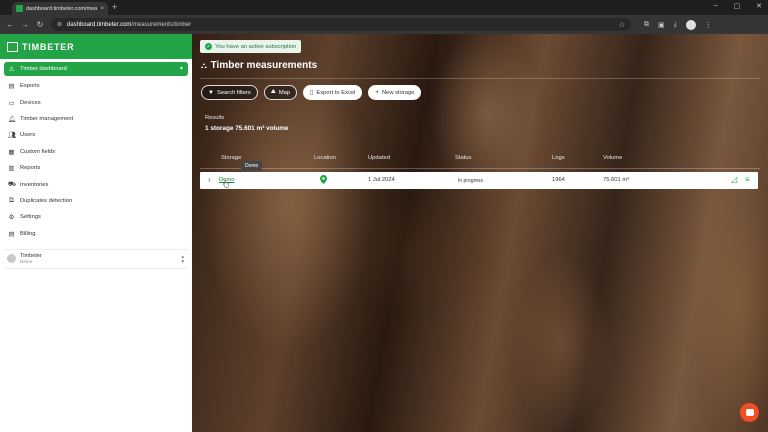  I want to click on export-excel-label: Export to Excel, so click(336, 92).